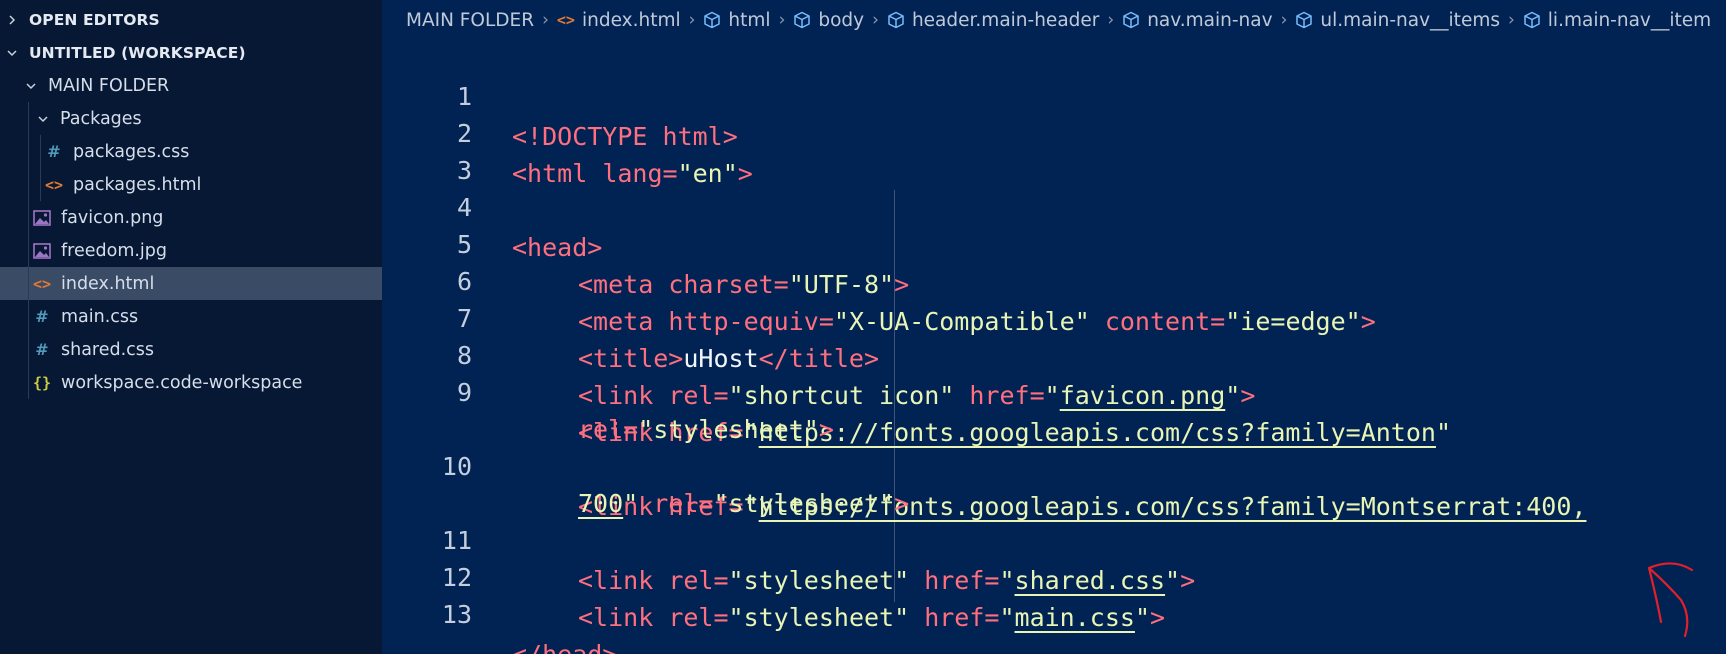 Image resolution: width=1726 pixels, height=654 pixels. I want to click on code-line: 5 <meta charset="UTF-8">, so click(1054, 242).